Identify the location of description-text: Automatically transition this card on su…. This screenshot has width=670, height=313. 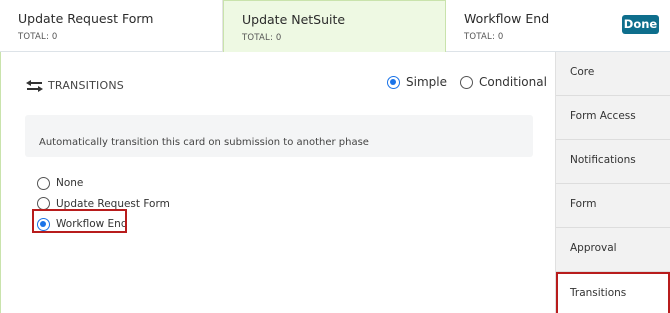
(204, 142).